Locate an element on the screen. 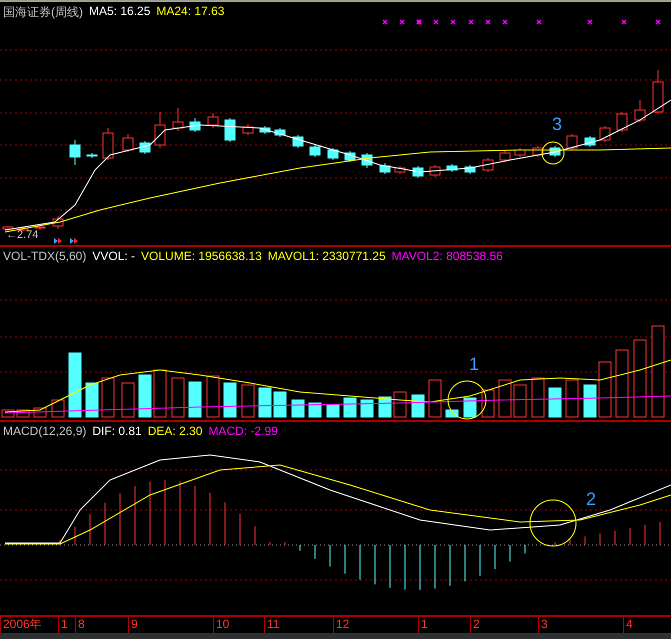 The width and height of the screenshot is (671, 639). mavol1-value: MAVOL1: 2330771.25 is located at coordinates (327, 256).